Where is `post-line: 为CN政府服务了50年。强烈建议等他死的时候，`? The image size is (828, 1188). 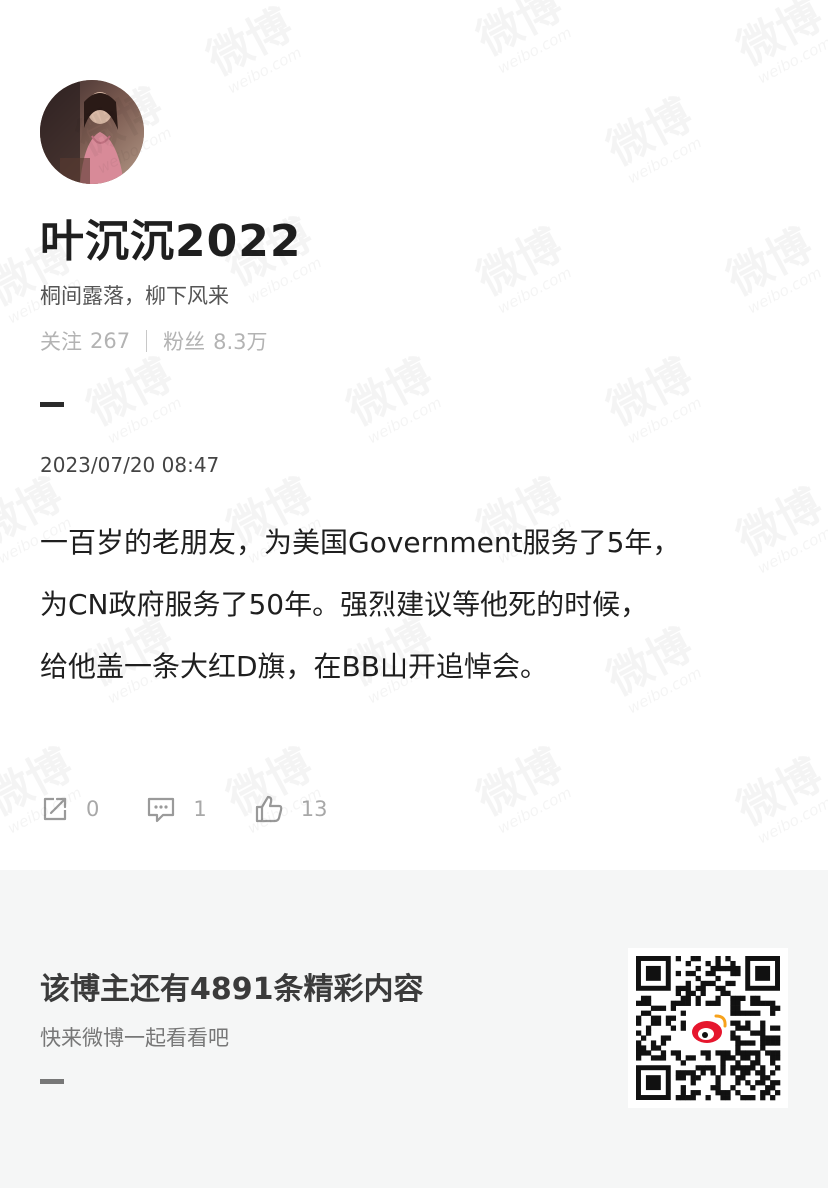
post-line: 为CN政府服务了50年。强烈建议等他死的时候， is located at coordinates (344, 604).